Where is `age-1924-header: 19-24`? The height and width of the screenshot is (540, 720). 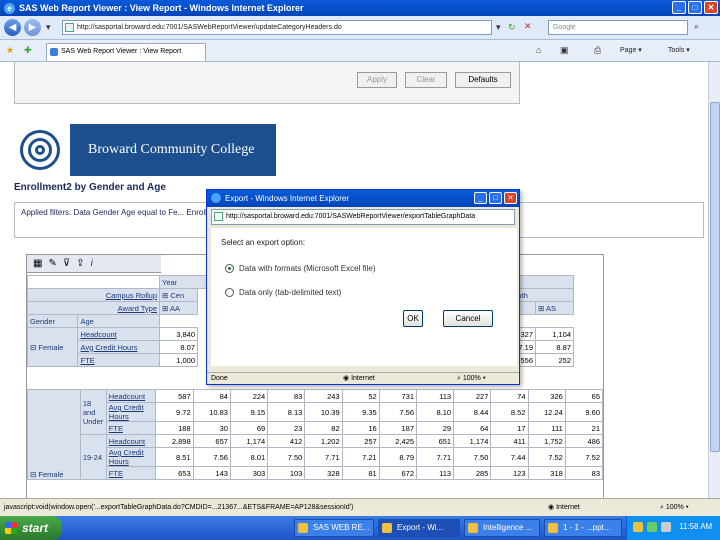
age-1924-header: 19-24 is located at coordinates (93, 457).